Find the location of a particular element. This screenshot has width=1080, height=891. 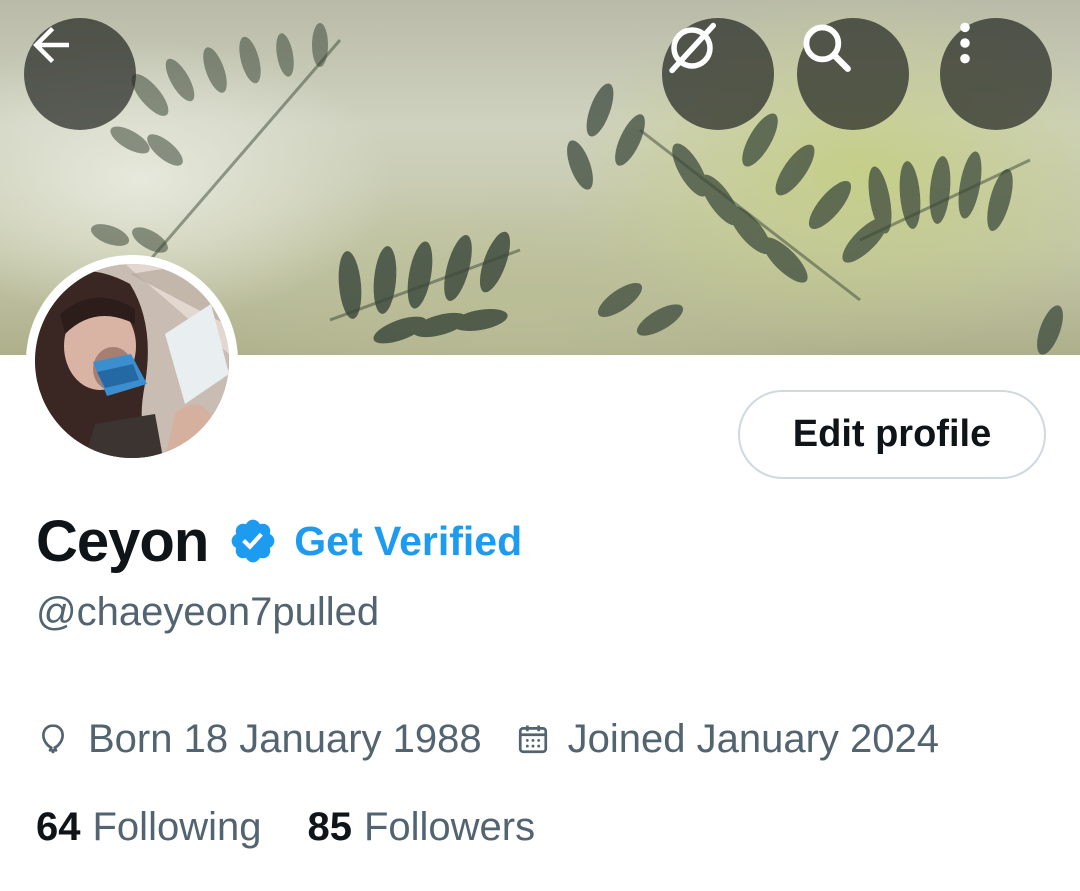

following-link: 64 Following is located at coordinates (148, 827).